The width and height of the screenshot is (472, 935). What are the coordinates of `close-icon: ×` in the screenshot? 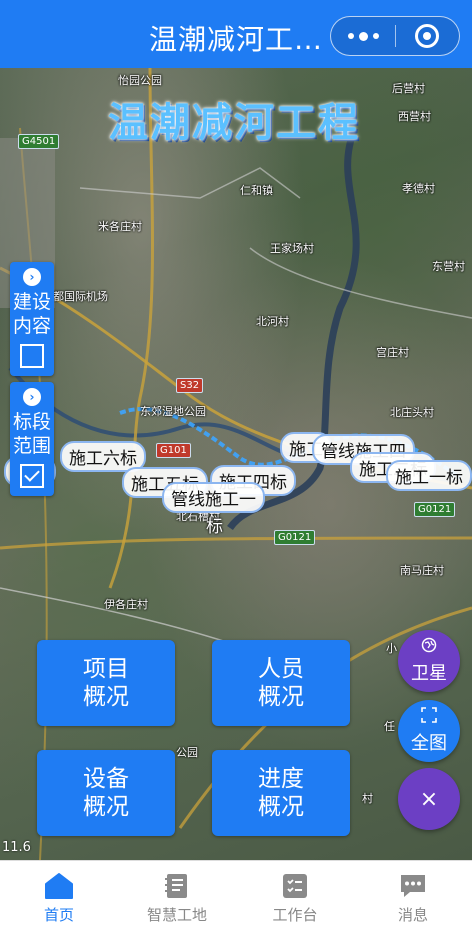 It's located at (429, 799).